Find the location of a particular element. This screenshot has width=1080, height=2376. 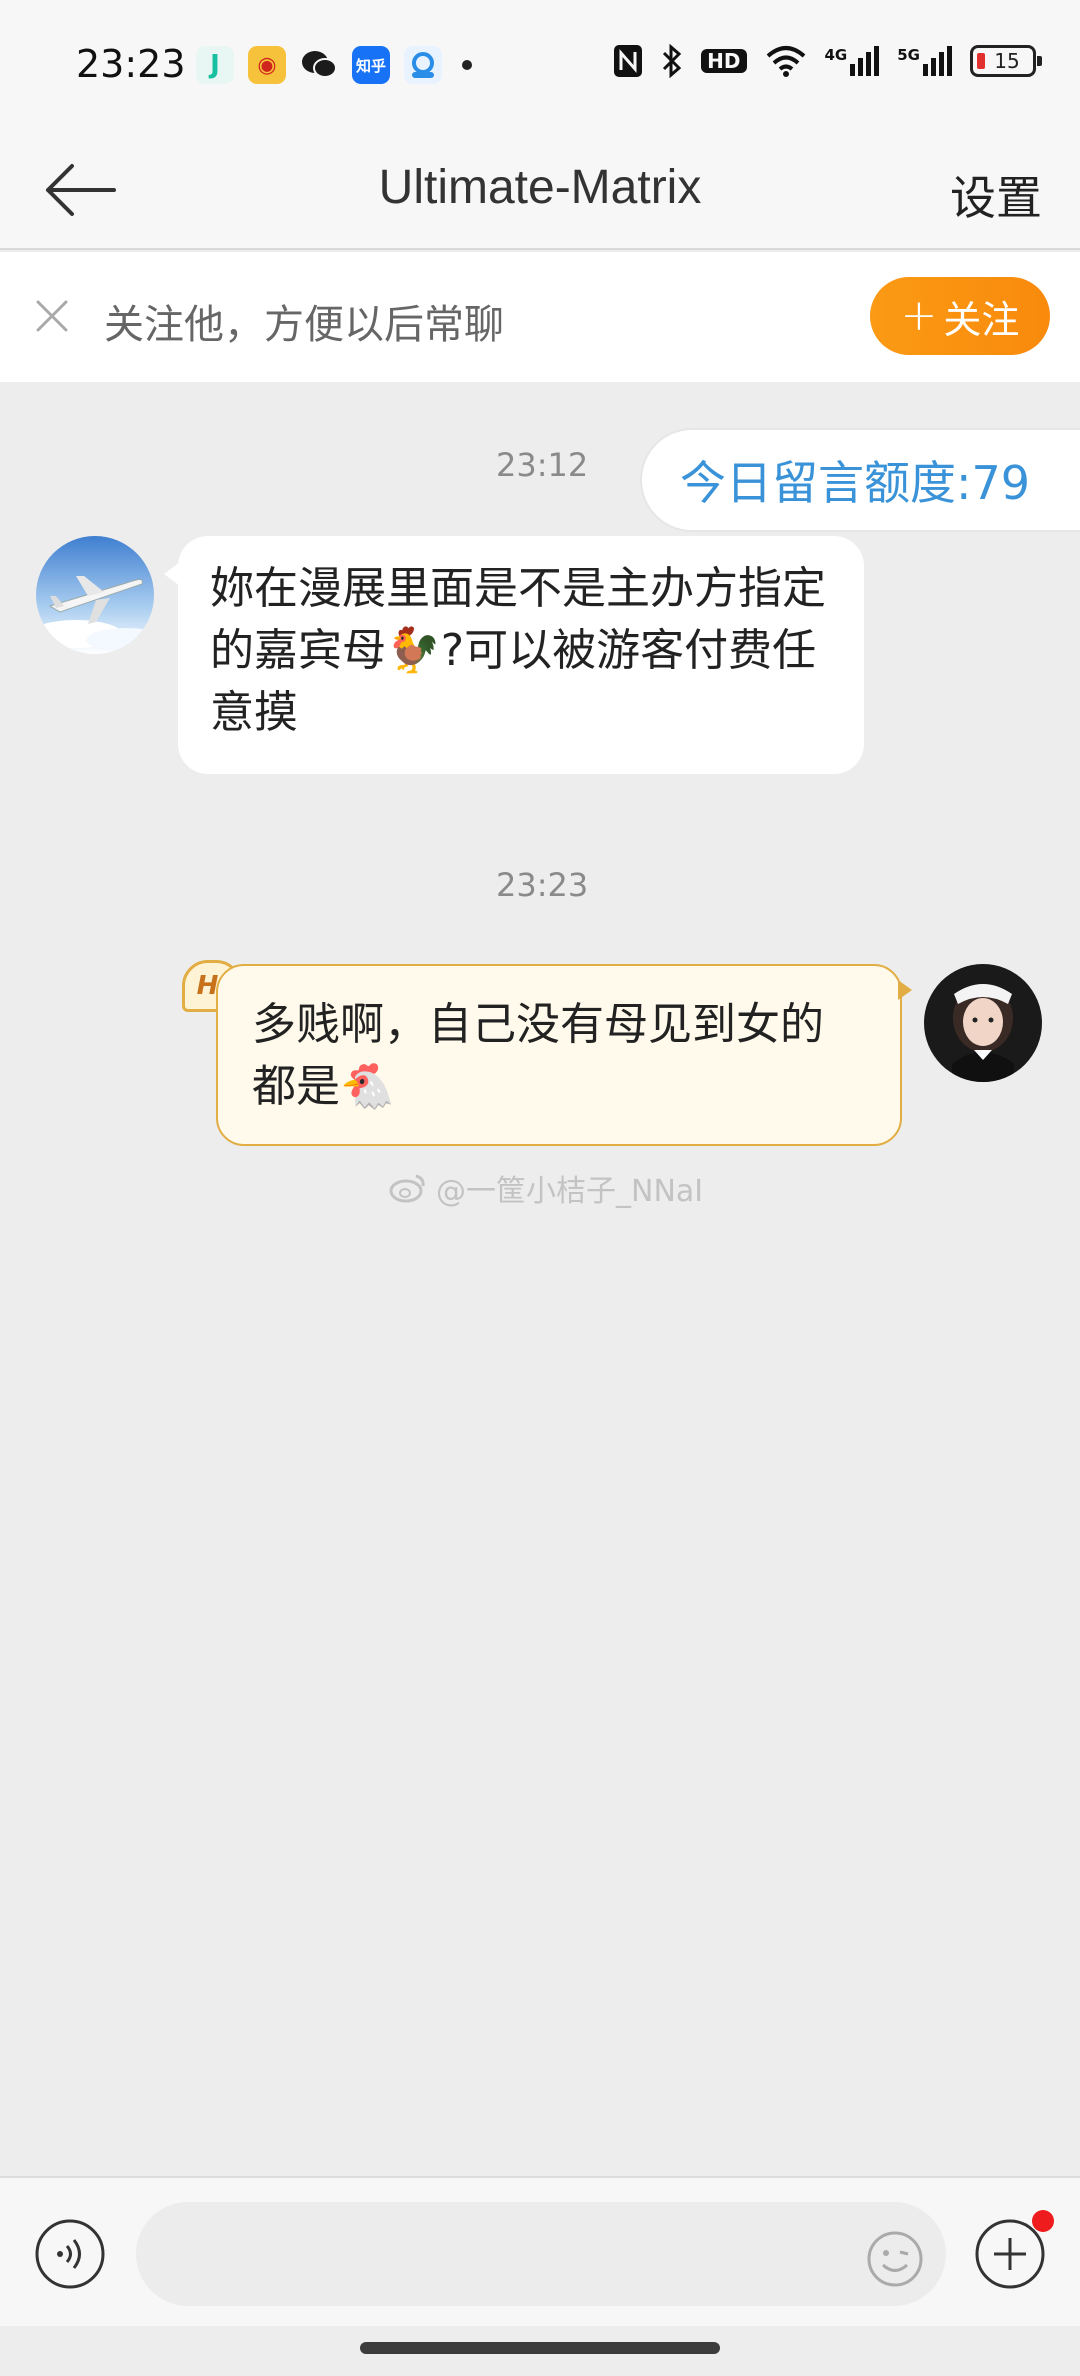

follow-banner: 关注他，方便以后常聊 + 关注 is located at coordinates (540, 317).